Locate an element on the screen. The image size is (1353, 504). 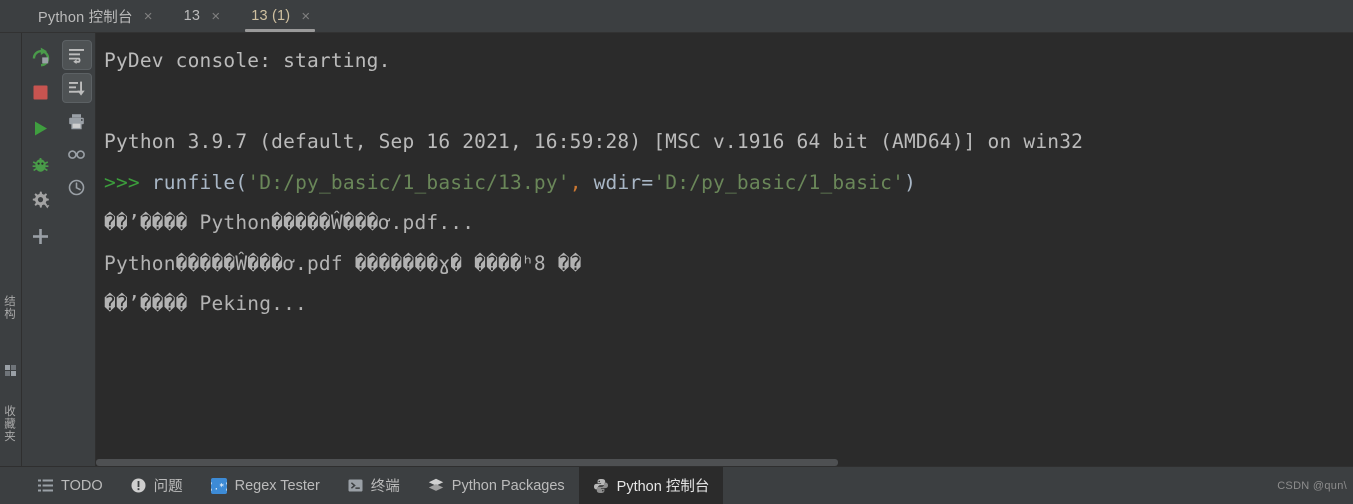
editor-tab-bar: Python 控制台 × 13 × 13 (1) × is located at coordinates (676, 16).